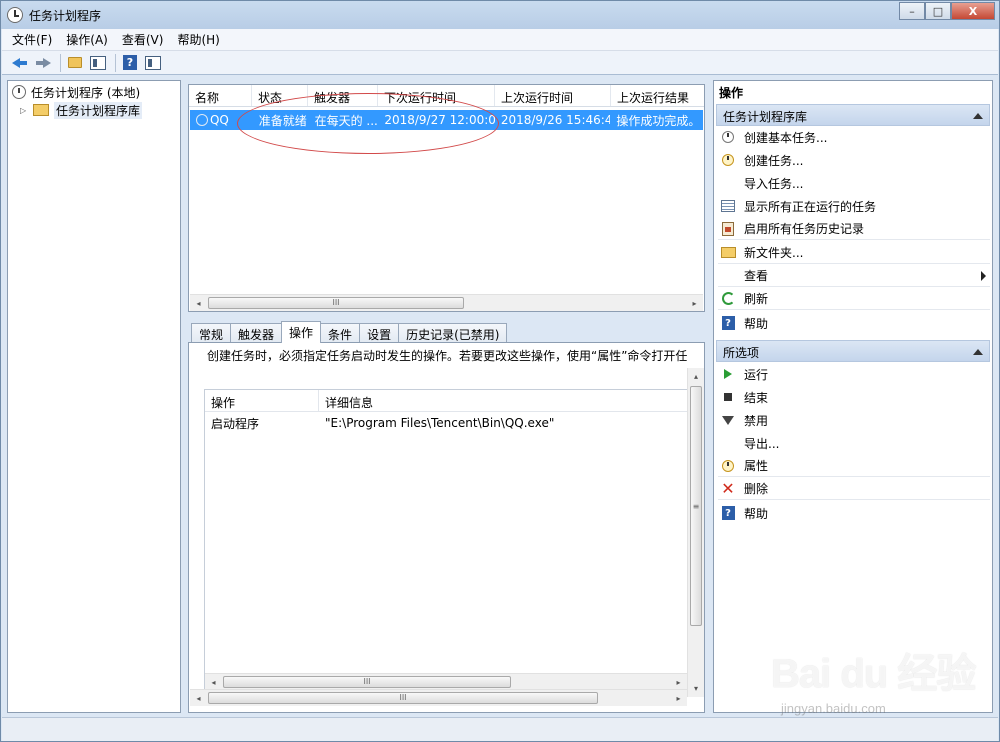 Image resolution: width=1000 pixels, height=742 pixels. I want to click on section-header-library: 任务计划程序库, so click(853, 115).